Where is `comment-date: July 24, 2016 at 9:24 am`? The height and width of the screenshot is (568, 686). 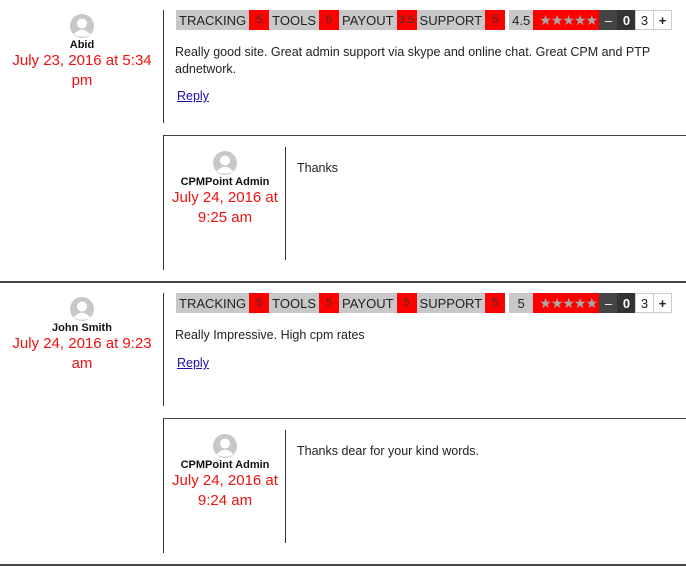
comment-date: July 24, 2016 at 9:24 am is located at coordinates (225, 491).